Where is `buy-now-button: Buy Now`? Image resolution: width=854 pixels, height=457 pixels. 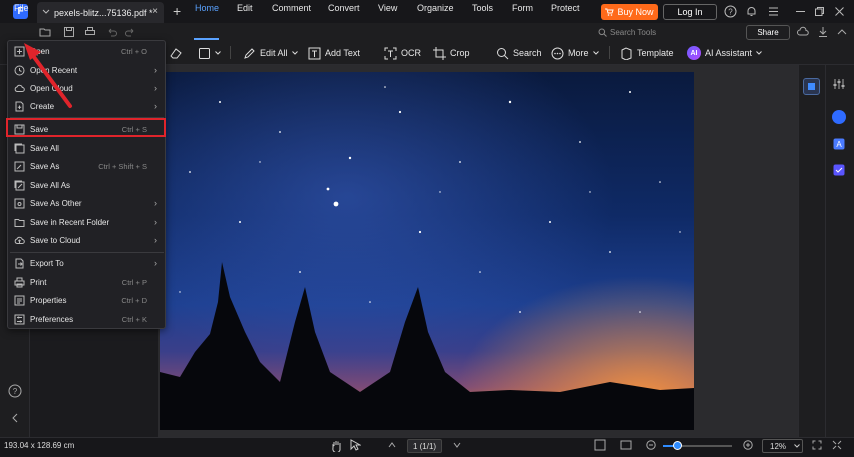
buy-now-button: Buy Now is located at coordinates (629, 12).